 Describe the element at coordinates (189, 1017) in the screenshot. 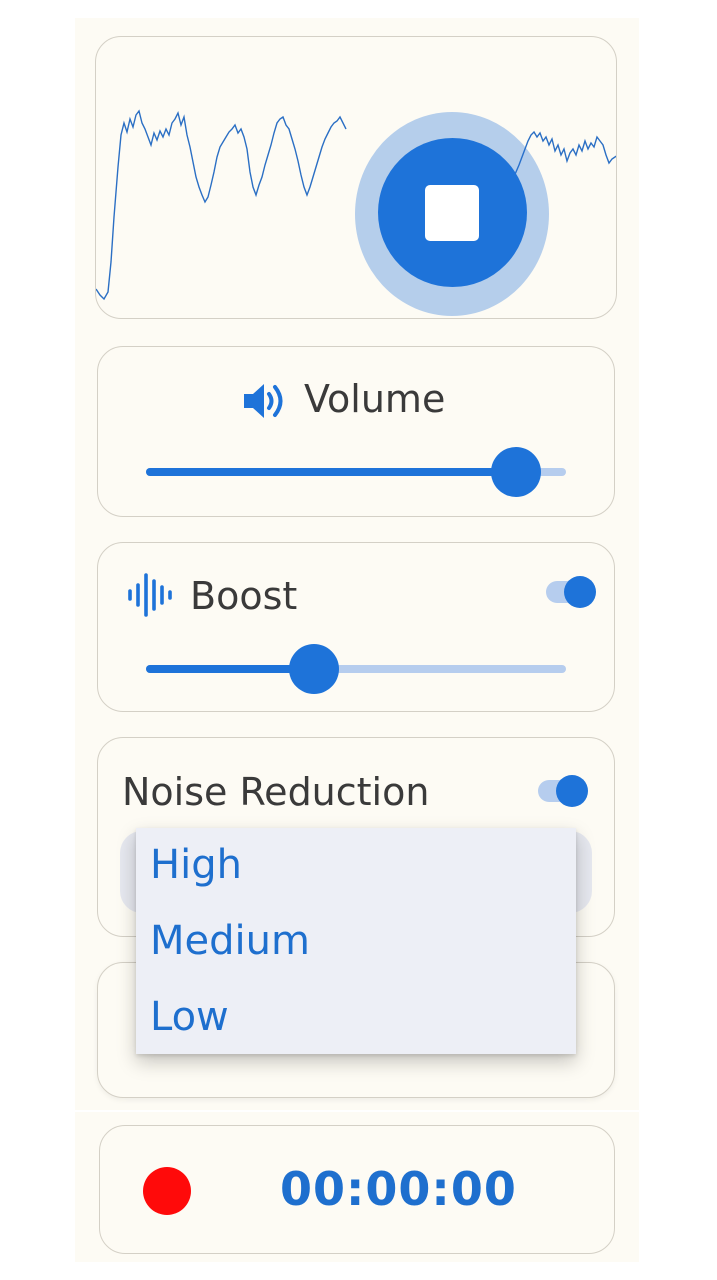

I see `dropdown-option-low: Low` at that location.